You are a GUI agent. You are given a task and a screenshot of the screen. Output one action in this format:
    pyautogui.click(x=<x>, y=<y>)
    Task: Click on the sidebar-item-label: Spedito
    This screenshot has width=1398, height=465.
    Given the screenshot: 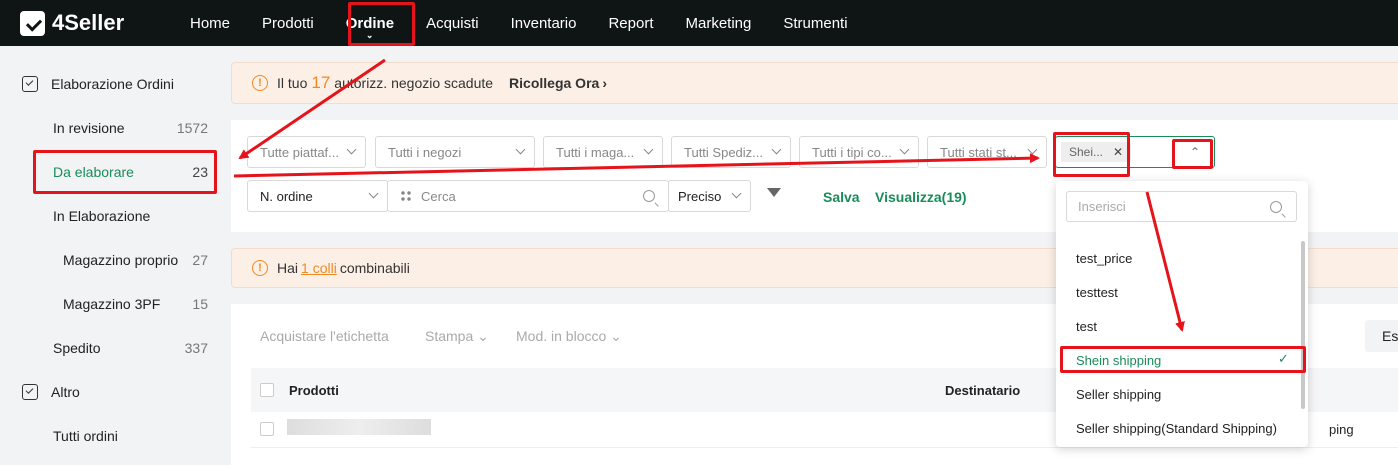 What is the action you would take?
    pyautogui.click(x=77, y=348)
    